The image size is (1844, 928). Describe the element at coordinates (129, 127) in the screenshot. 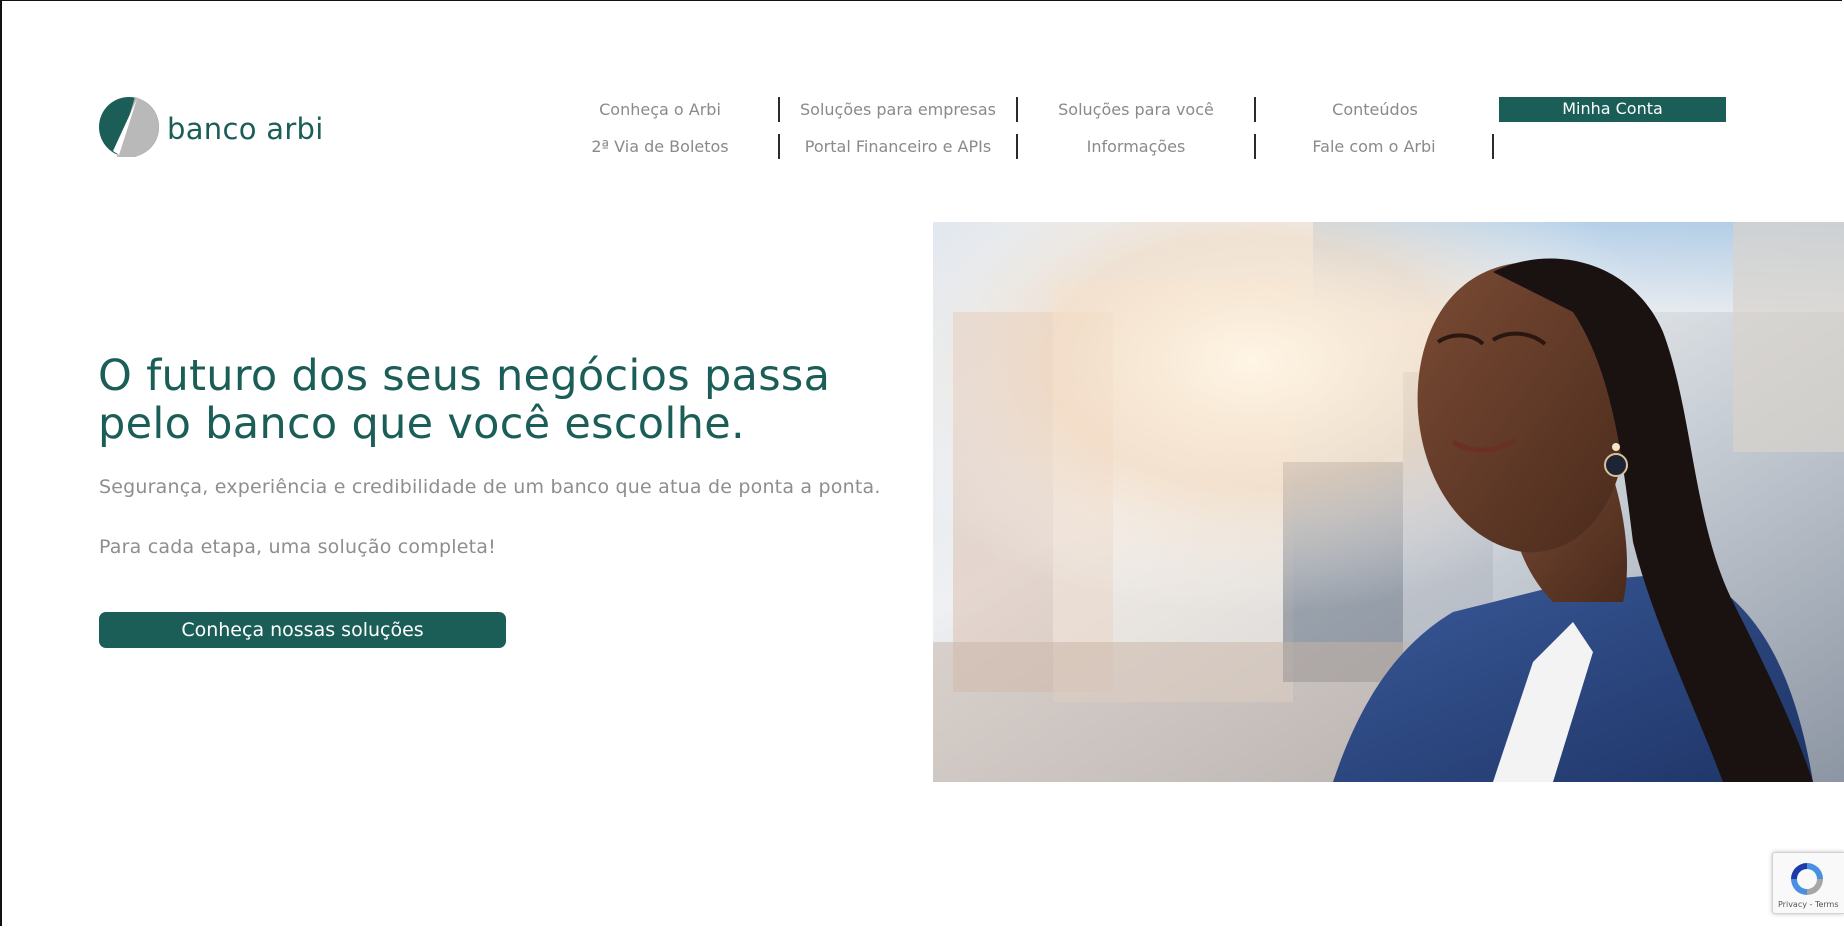

I see `arbi-logo-icon` at that location.